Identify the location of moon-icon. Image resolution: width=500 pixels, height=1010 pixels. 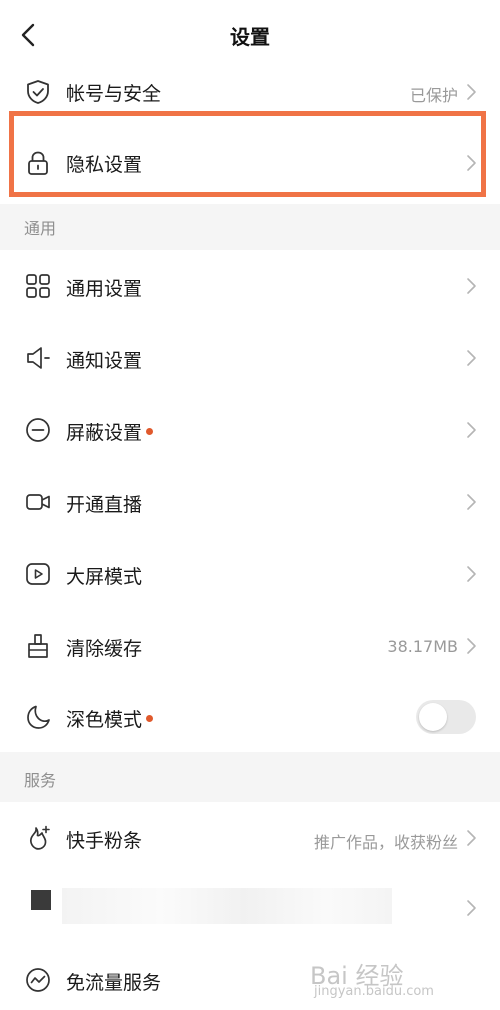
(38, 717).